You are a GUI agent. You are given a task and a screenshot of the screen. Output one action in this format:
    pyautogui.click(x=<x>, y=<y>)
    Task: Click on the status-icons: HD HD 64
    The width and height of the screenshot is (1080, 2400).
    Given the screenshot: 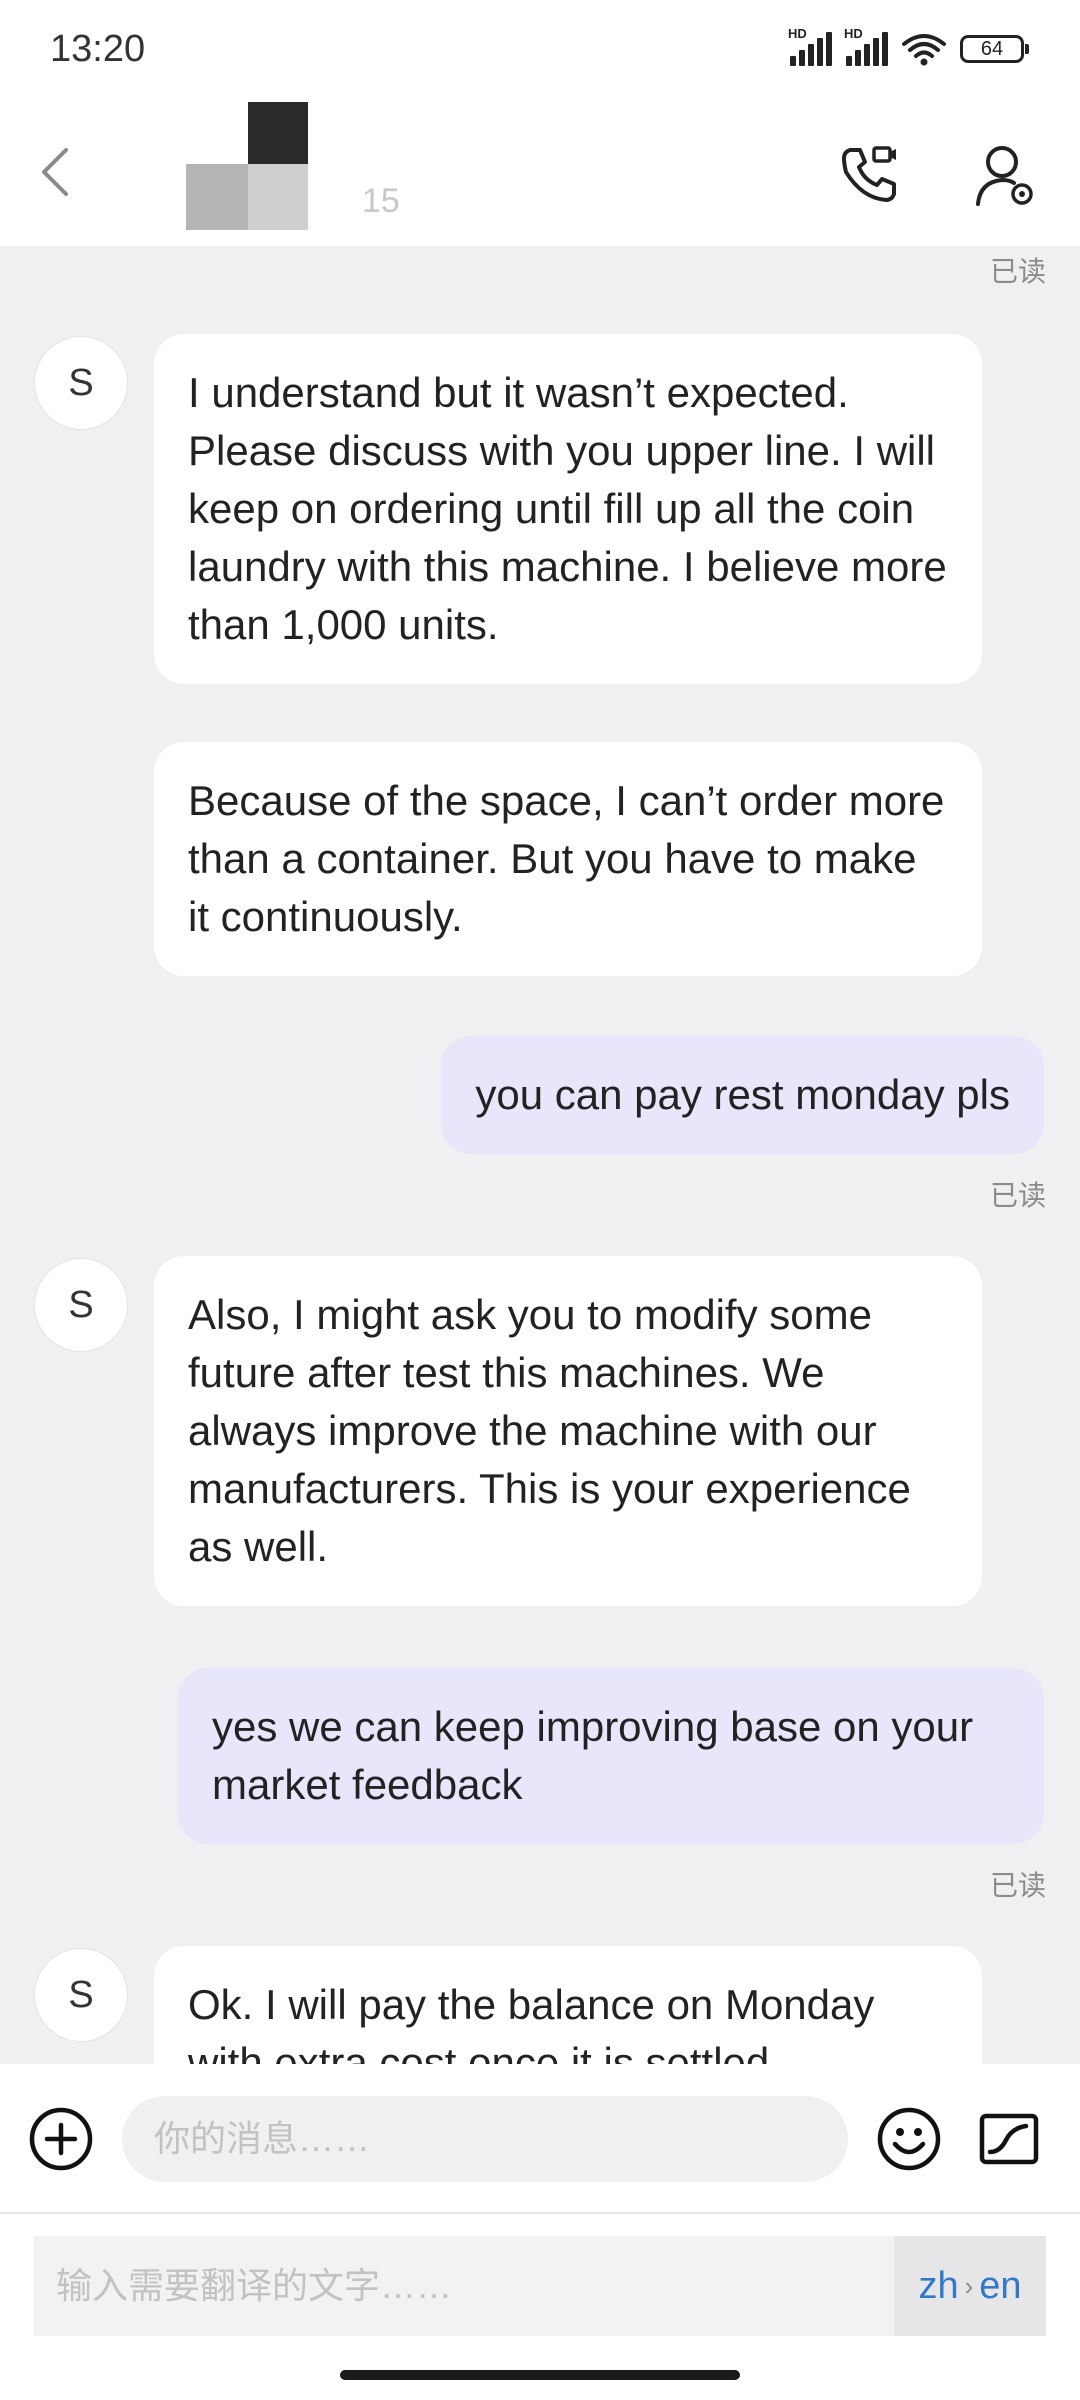 What is the action you would take?
    pyautogui.click(x=908, y=46)
    